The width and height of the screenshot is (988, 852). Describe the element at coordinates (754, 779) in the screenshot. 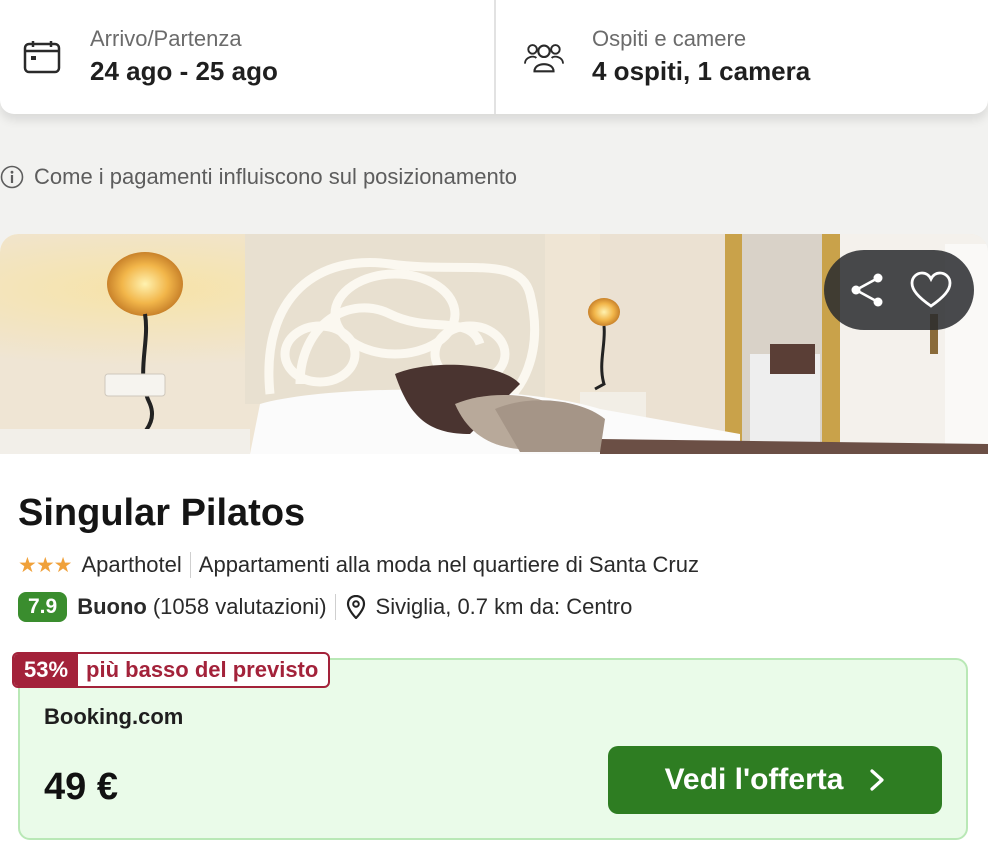

I see `view-offer-label: Vedi l'offerta` at that location.